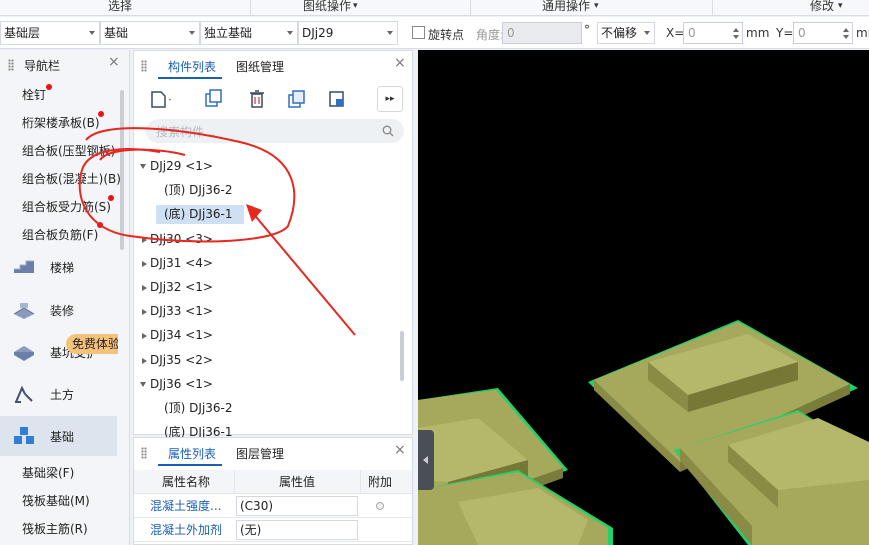 The width and height of the screenshot is (869, 545). I want to click on tree-label: DJj32 <1>, so click(181, 287).